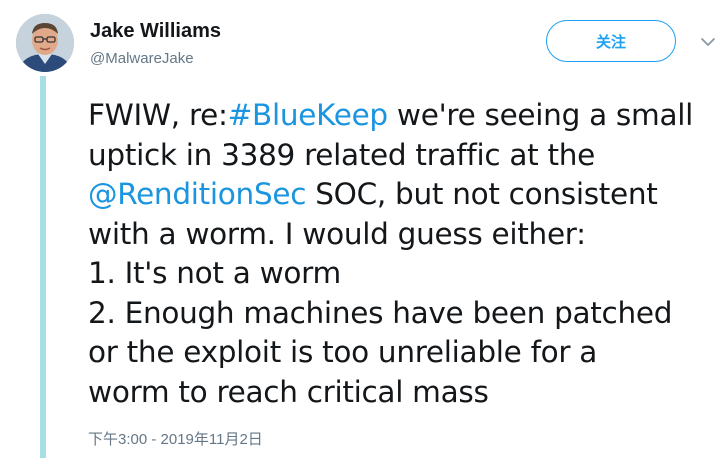 The image size is (728, 458). I want to click on tweet-line: uptick in 3389 related traffic at the, so click(341, 154).